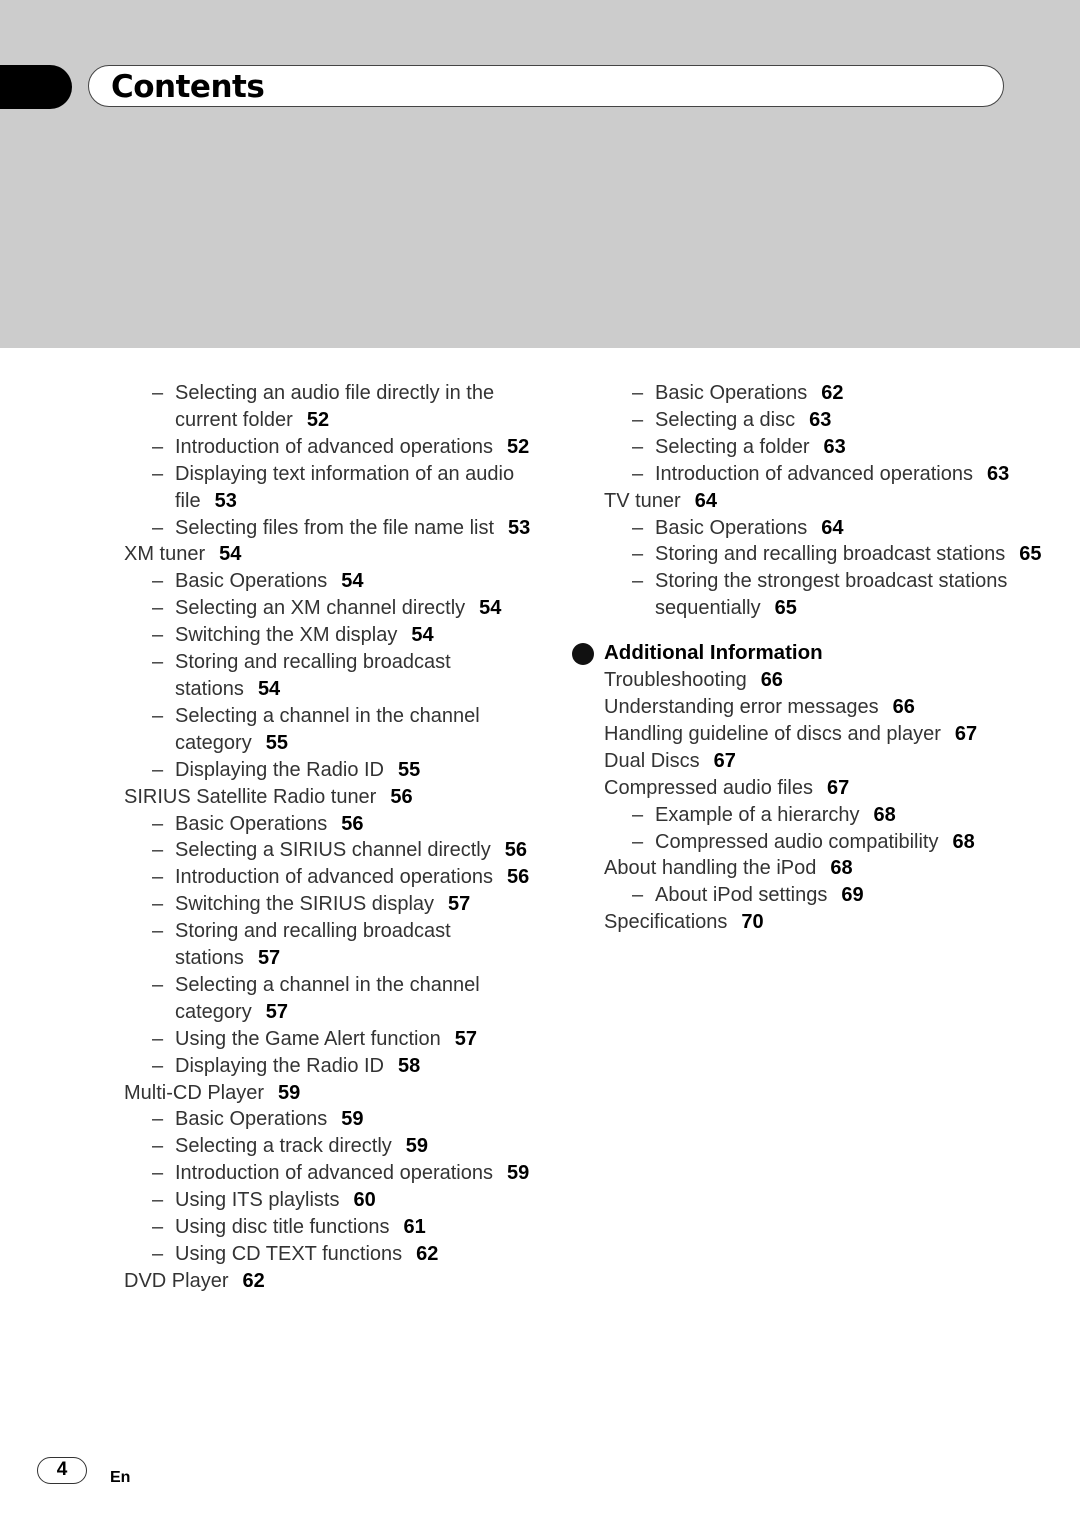 The image size is (1080, 1529). Describe the element at coordinates (824, 393) in the screenshot. I see `toc-entry: – Basic Operations 62` at that location.